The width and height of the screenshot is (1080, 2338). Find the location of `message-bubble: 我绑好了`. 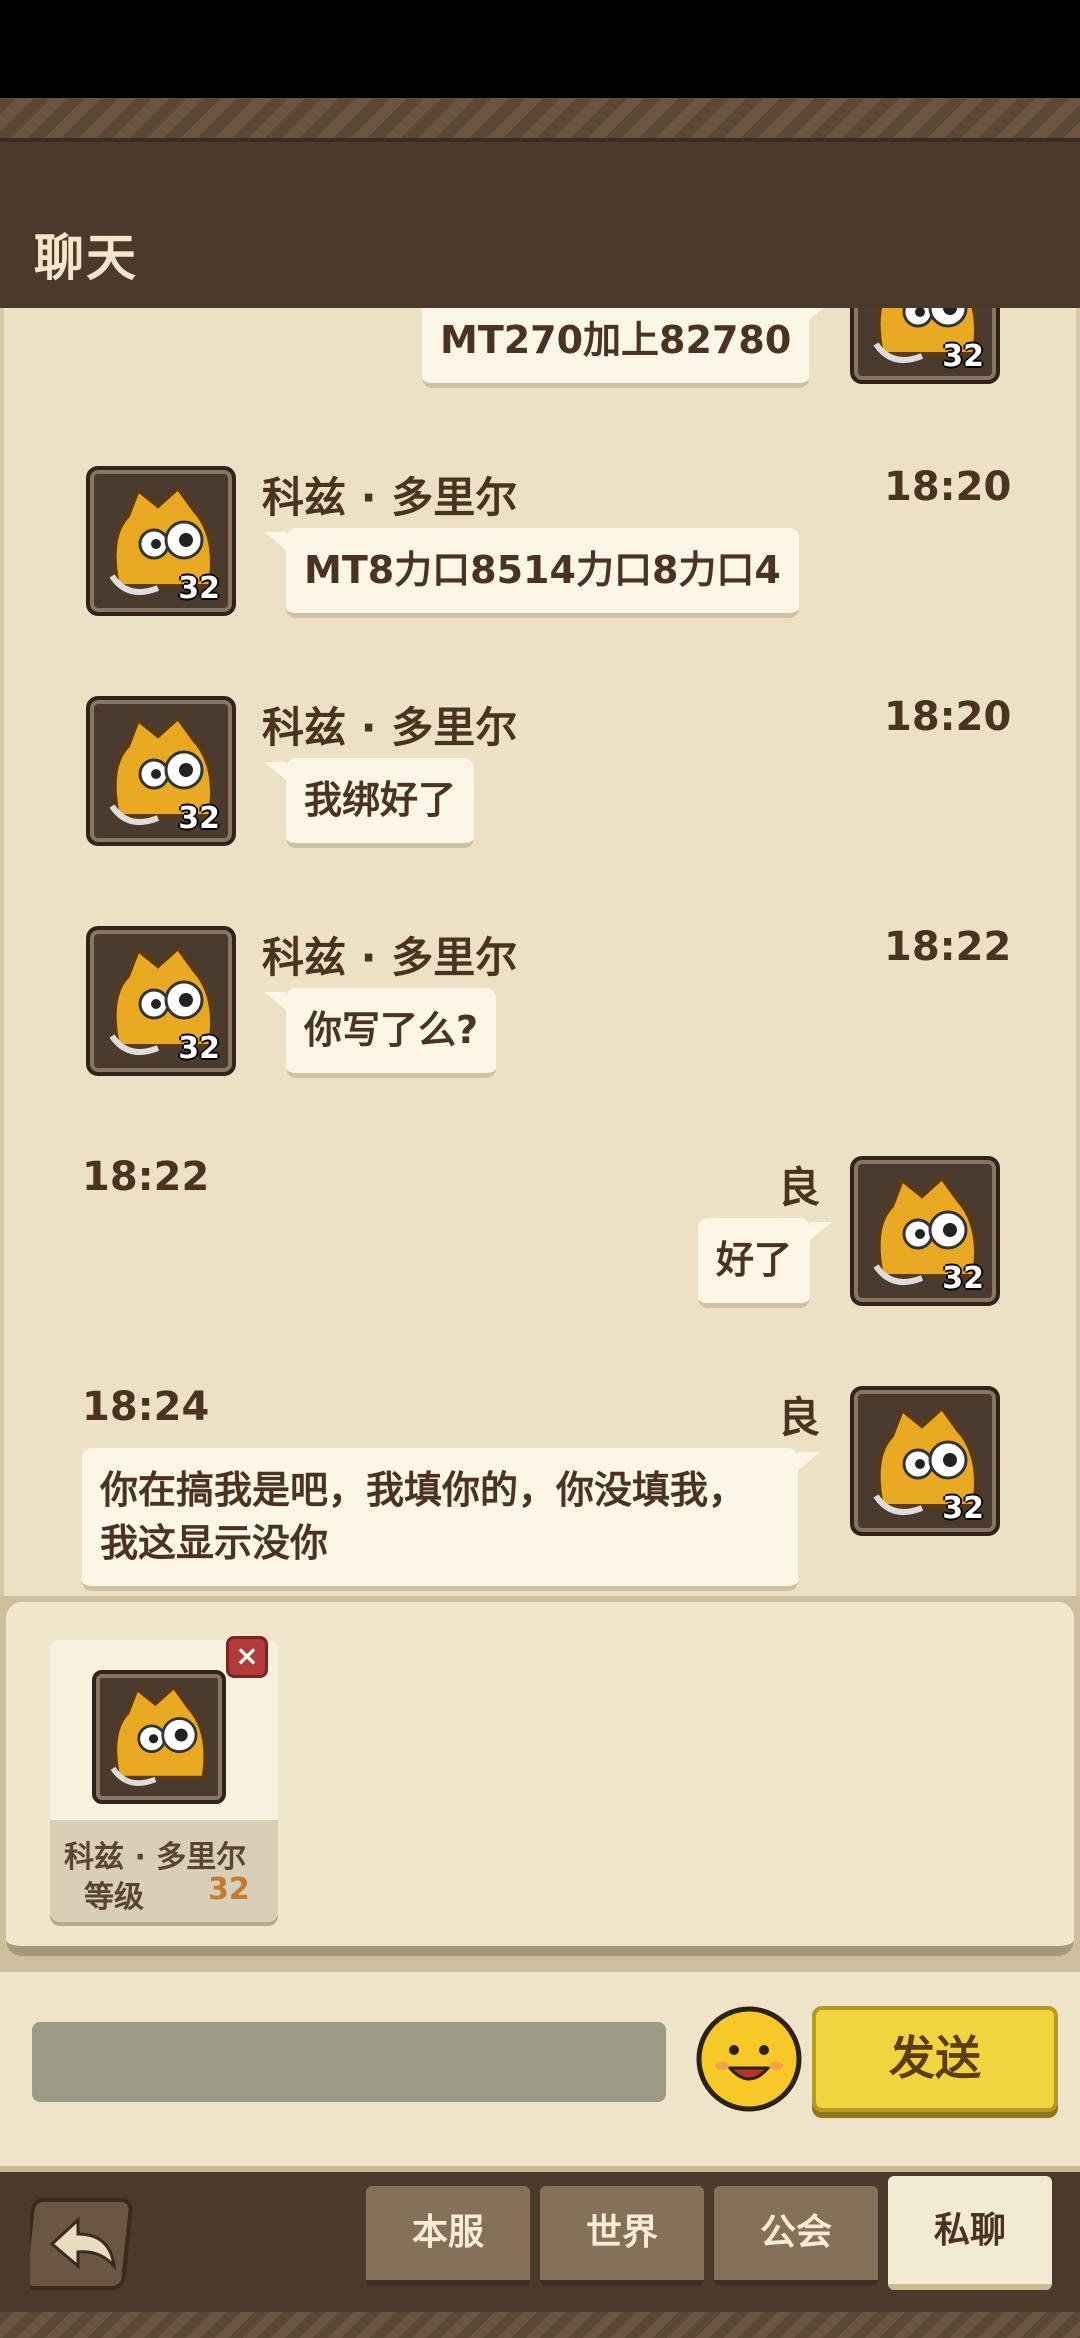

message-bubble: 我绑好了 is located at coordinates (369, 803).